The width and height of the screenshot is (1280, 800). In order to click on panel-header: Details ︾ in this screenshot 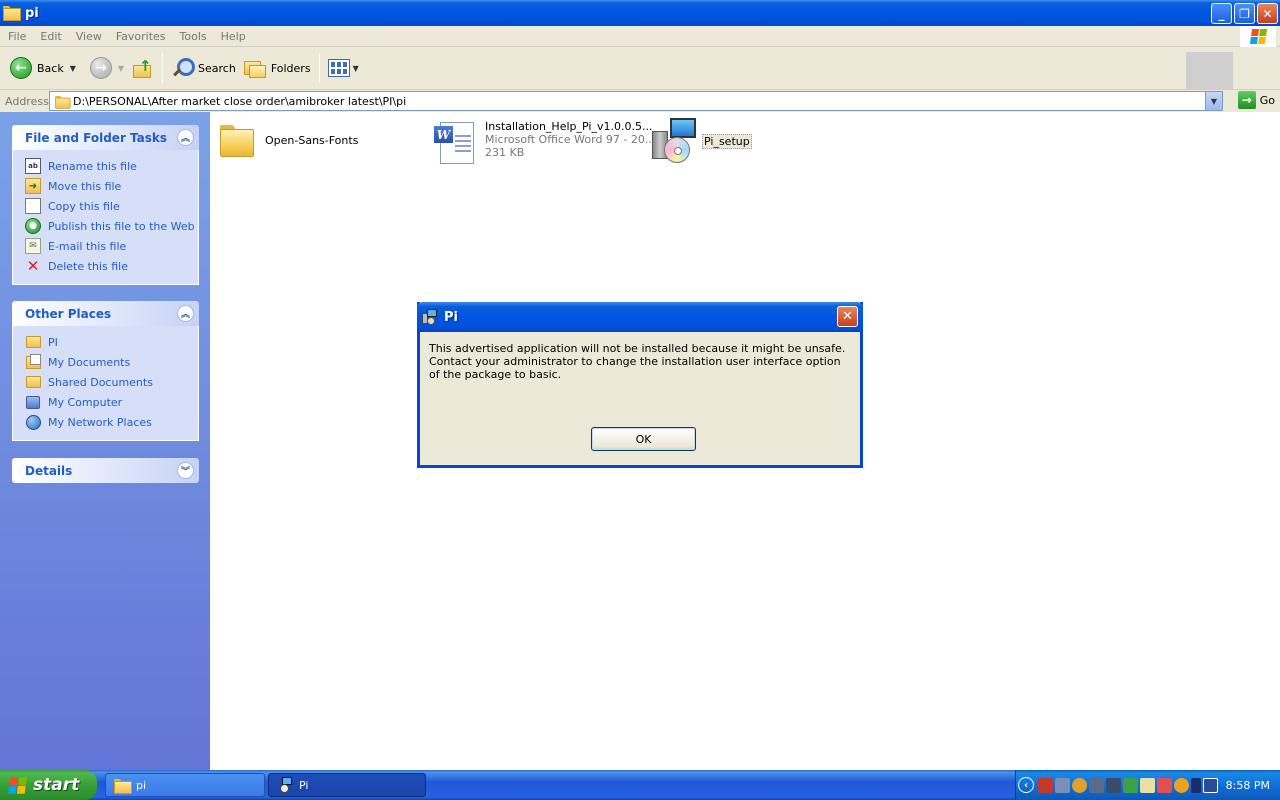, I will do `click(105, 470)`.